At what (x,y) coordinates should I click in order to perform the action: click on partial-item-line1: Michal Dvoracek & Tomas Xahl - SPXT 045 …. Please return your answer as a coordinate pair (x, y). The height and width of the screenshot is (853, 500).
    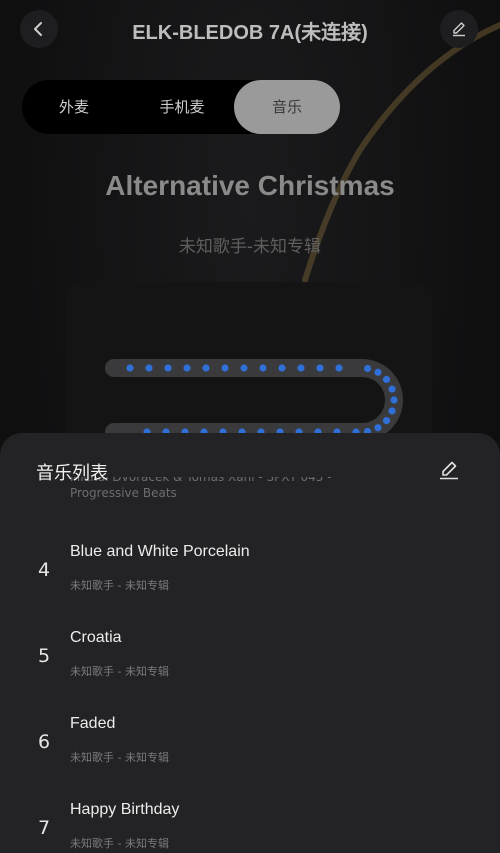
    Looking at the image, I should click on (201, 480).